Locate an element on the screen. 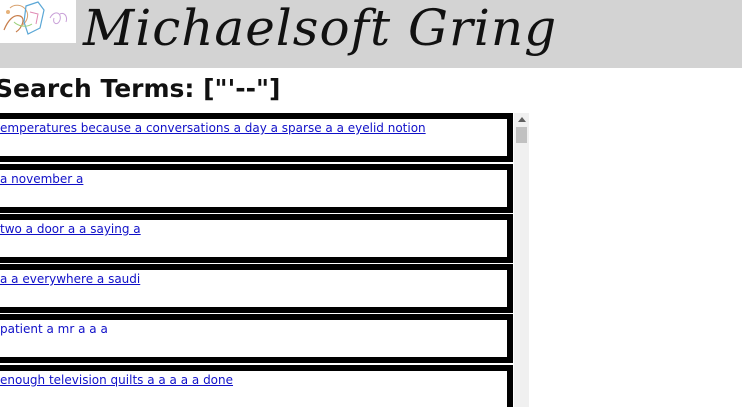  result-link: enough television quilts a a a a a done is located at coordinates (116, 380).